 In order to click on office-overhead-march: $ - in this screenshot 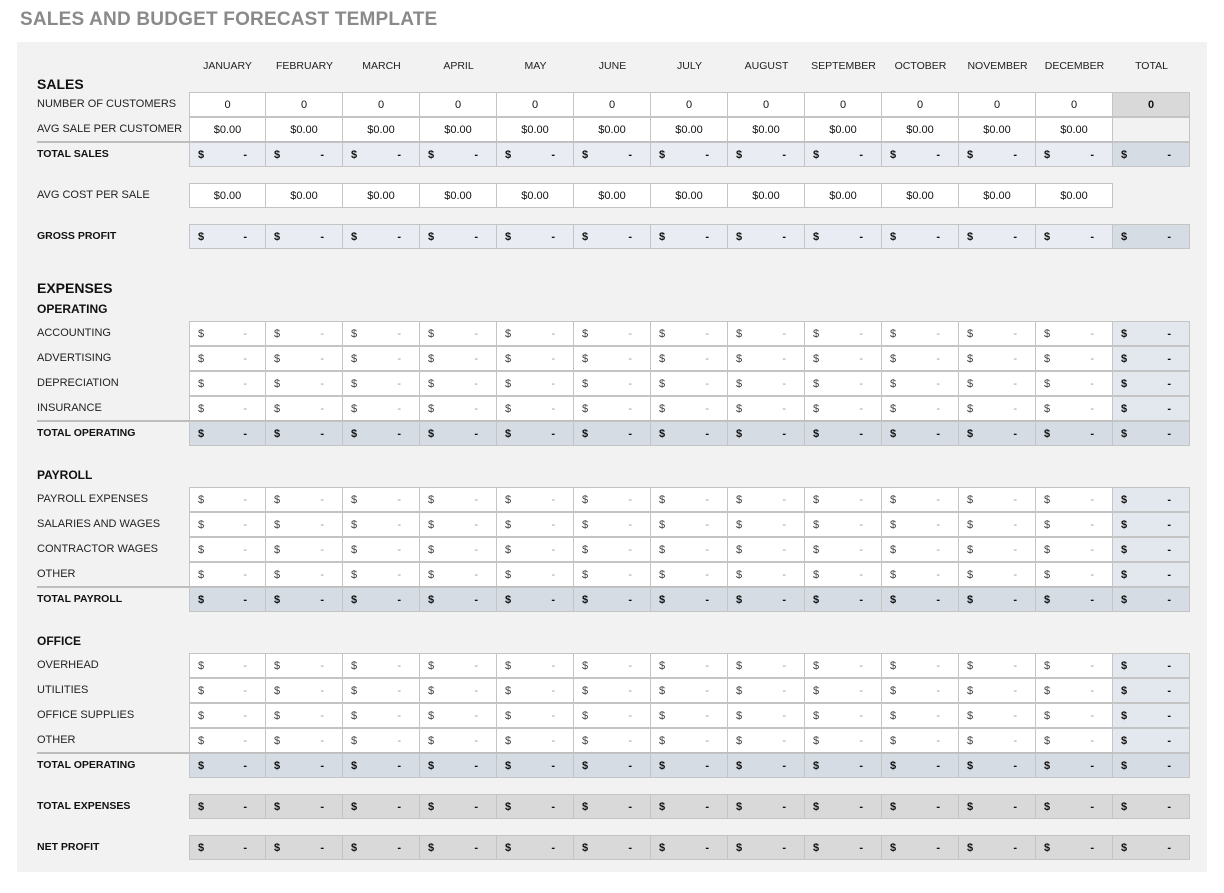, I will do `click(381, 665)`.